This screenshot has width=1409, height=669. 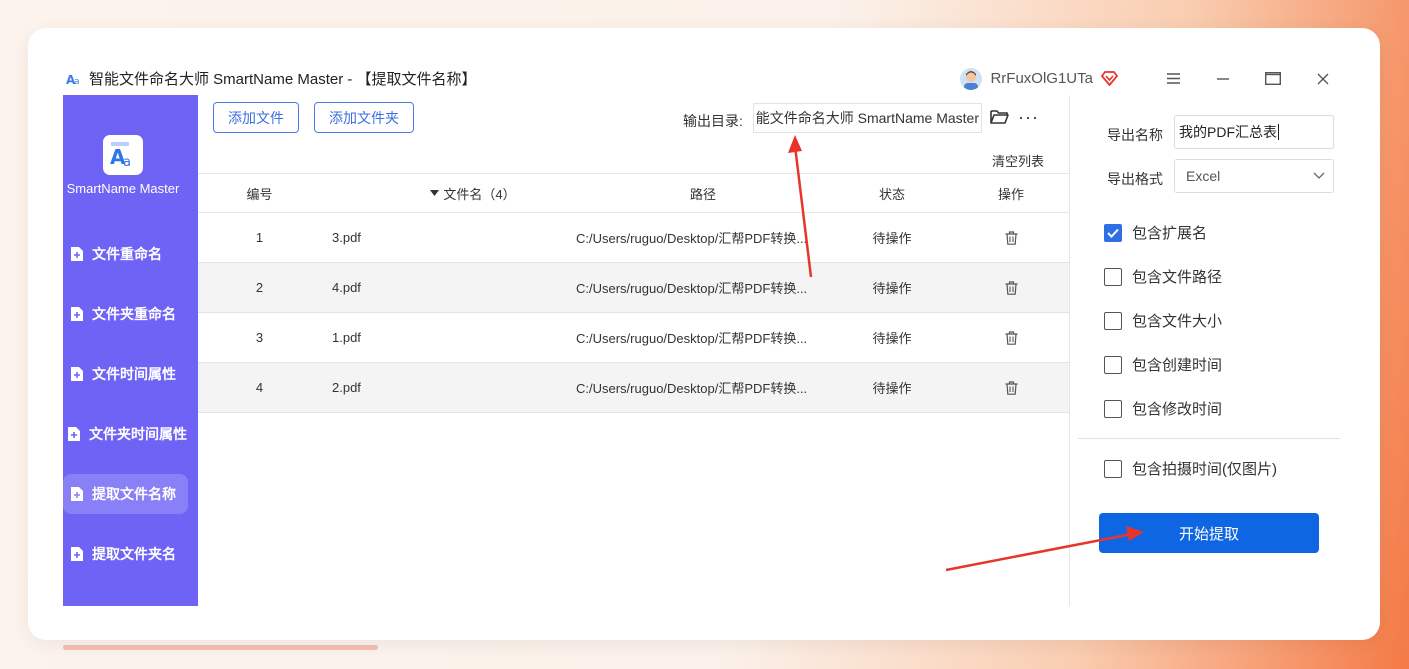 I want to click on header-filename-label: 文件名（4）, so click(x=479, y=194).